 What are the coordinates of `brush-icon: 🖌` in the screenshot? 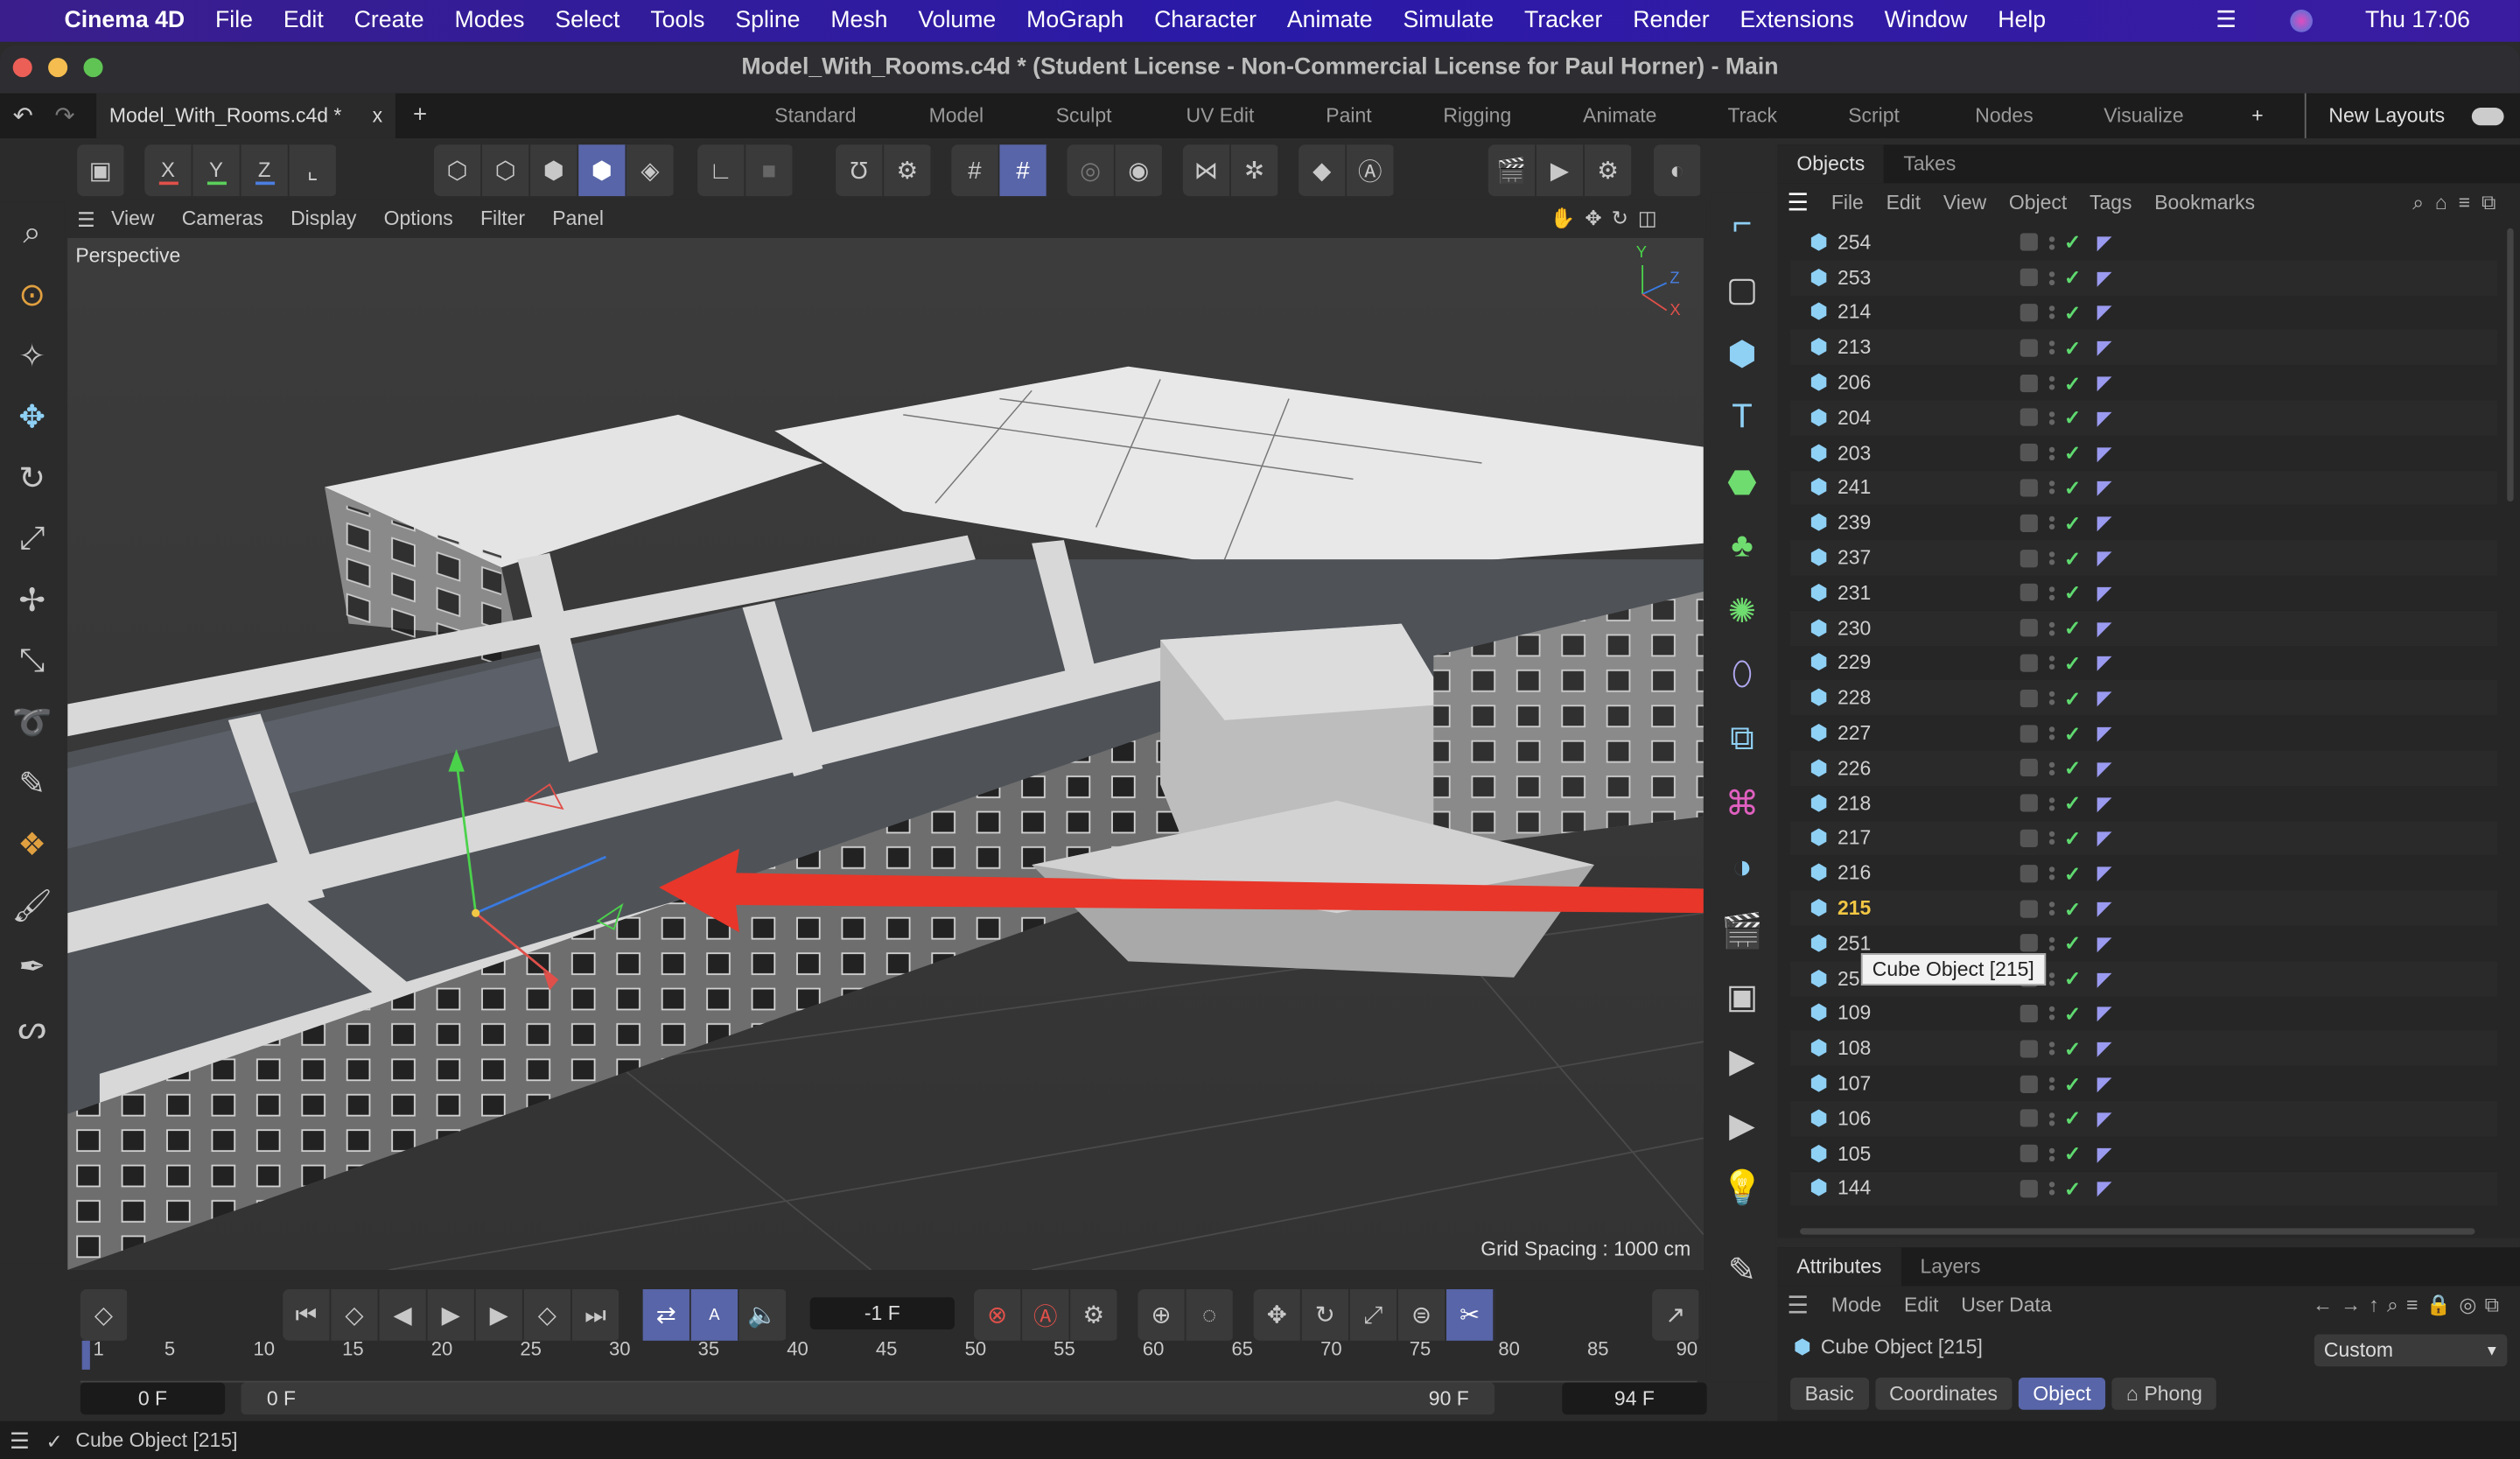 It's located at (32, 905).